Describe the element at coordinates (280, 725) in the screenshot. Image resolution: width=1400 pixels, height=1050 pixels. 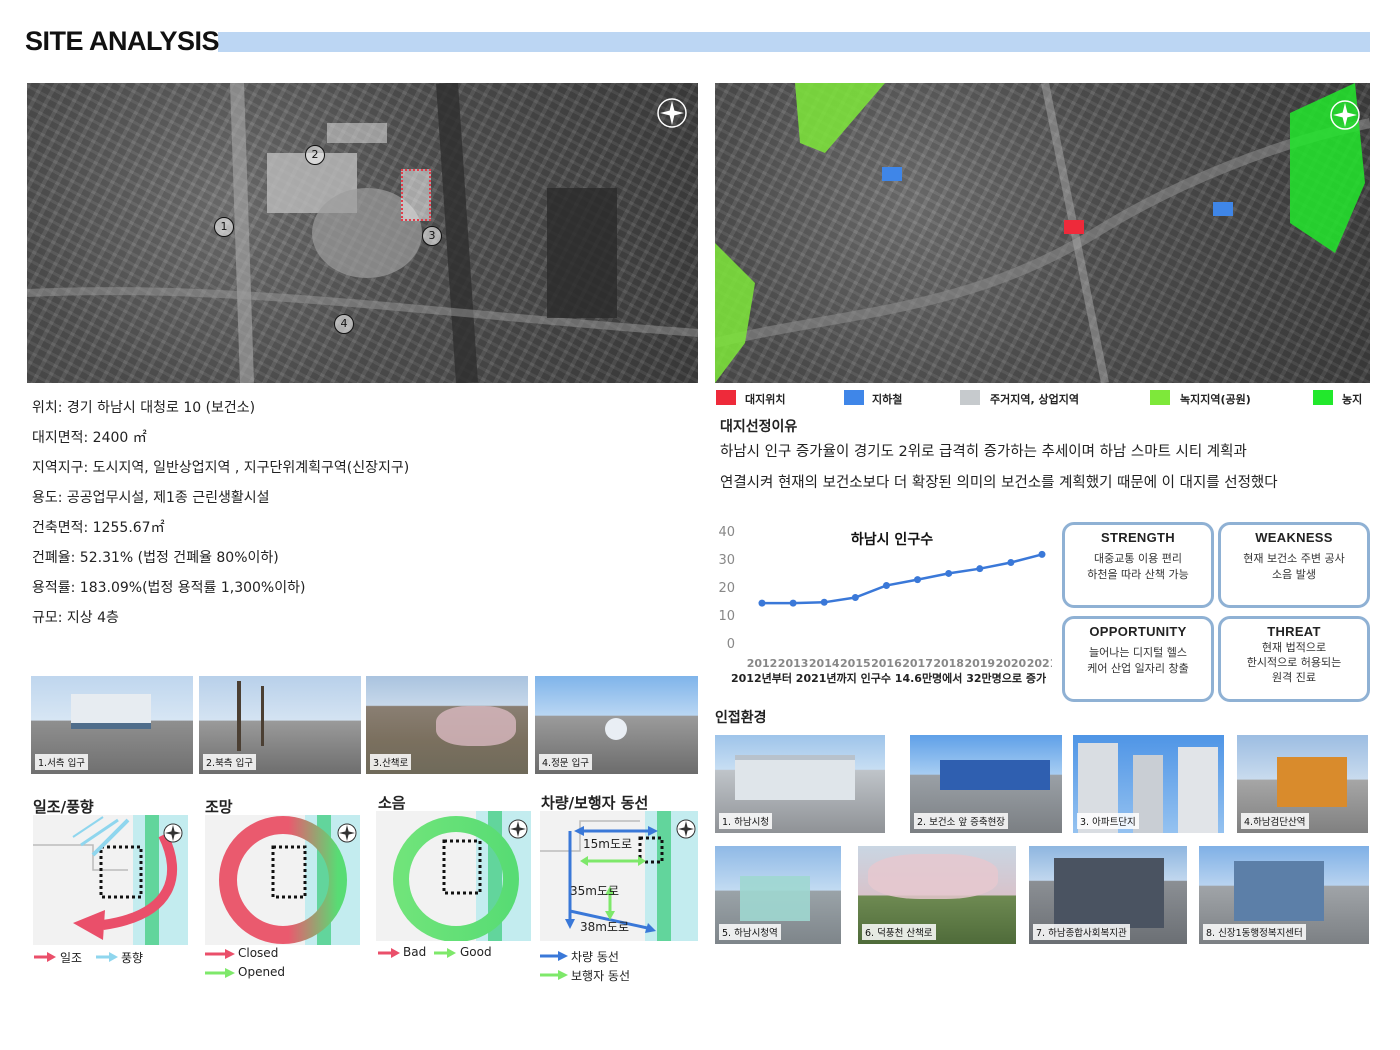
I see `photo-north-entrance: 2.북측 입구` at that location.